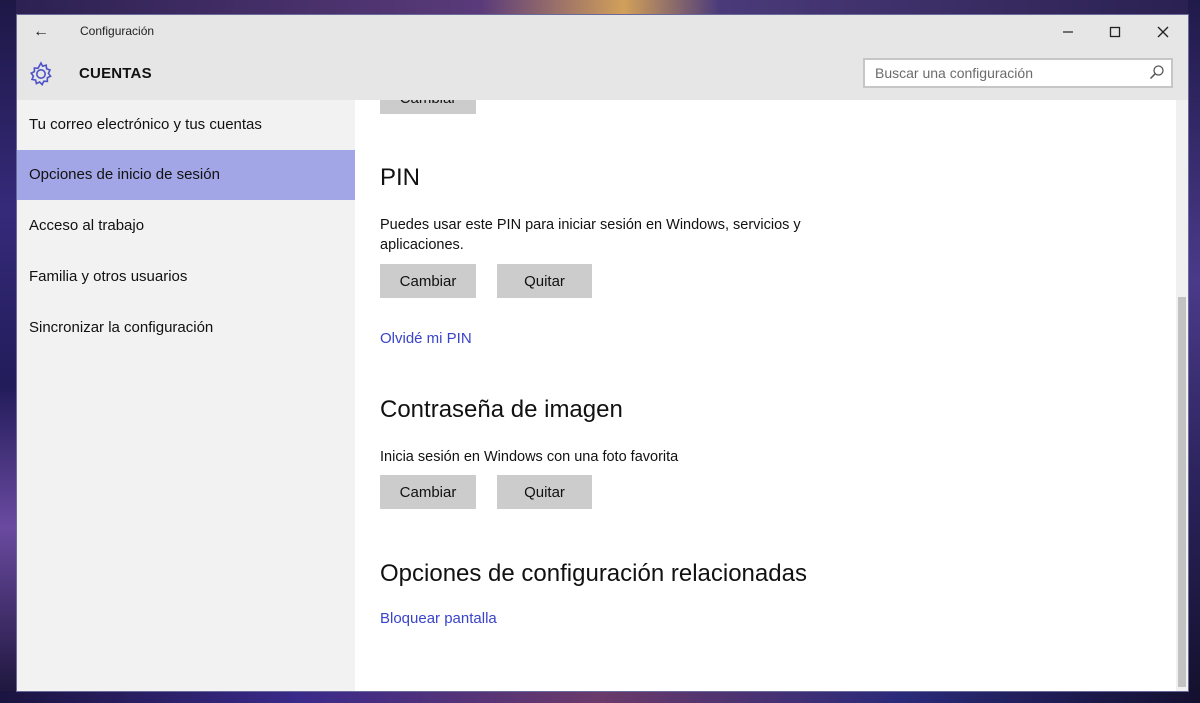 This screenshot has height=703, width=1200. Describe the element at coordinates (186, 277) in the screenshot. I see `sidebar-item-family-users: Familia y otros usuarios` at that location.